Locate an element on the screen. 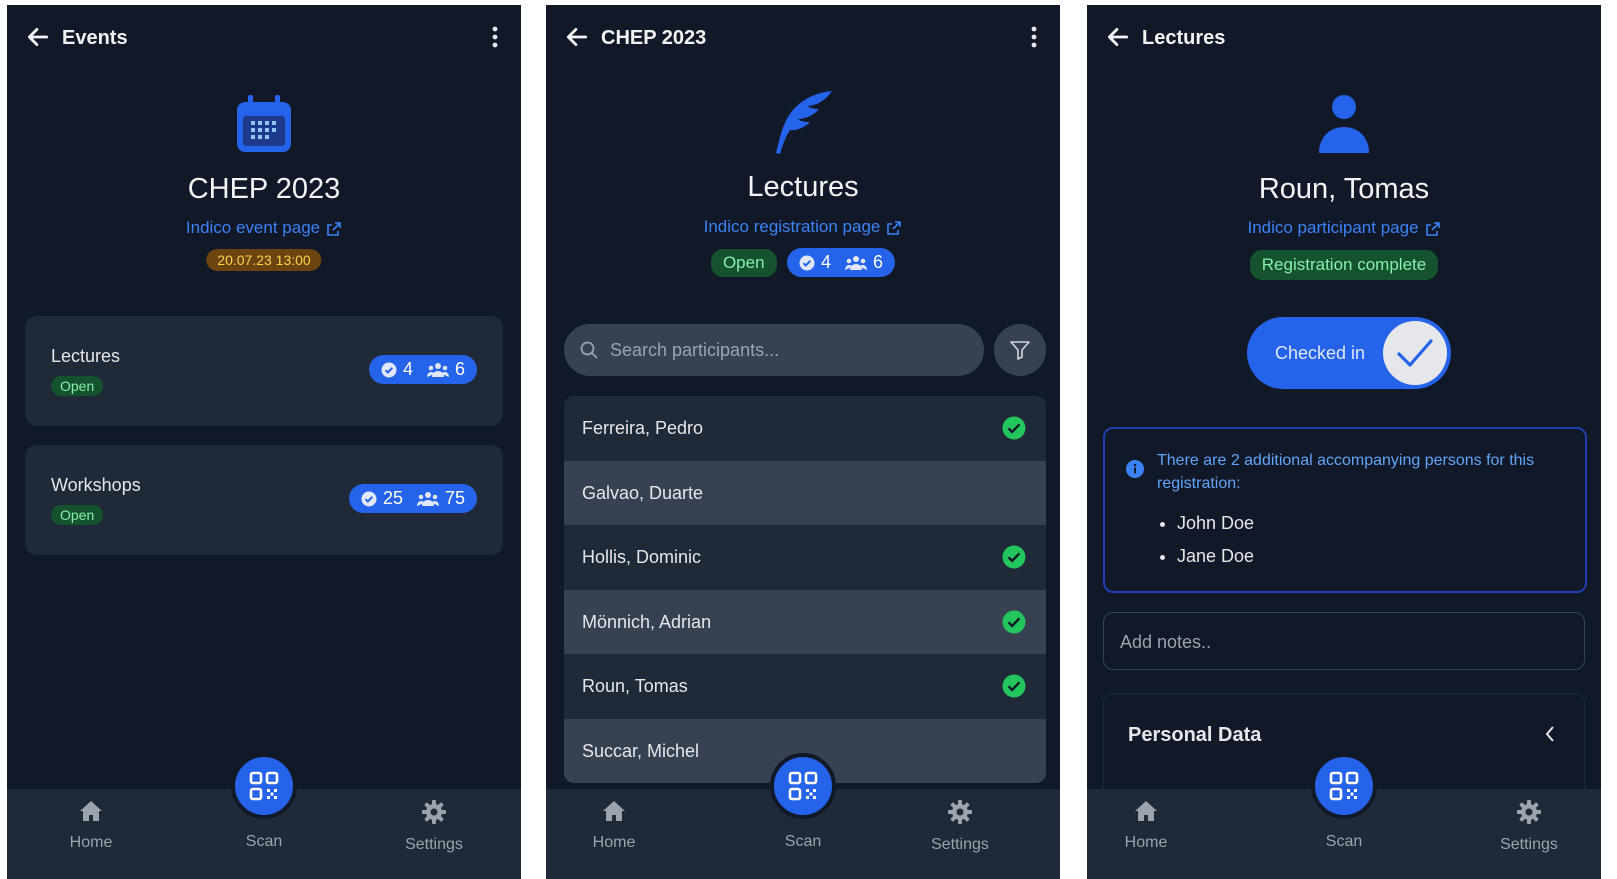  checkmark-icon is located at coordinates (1415, 353).